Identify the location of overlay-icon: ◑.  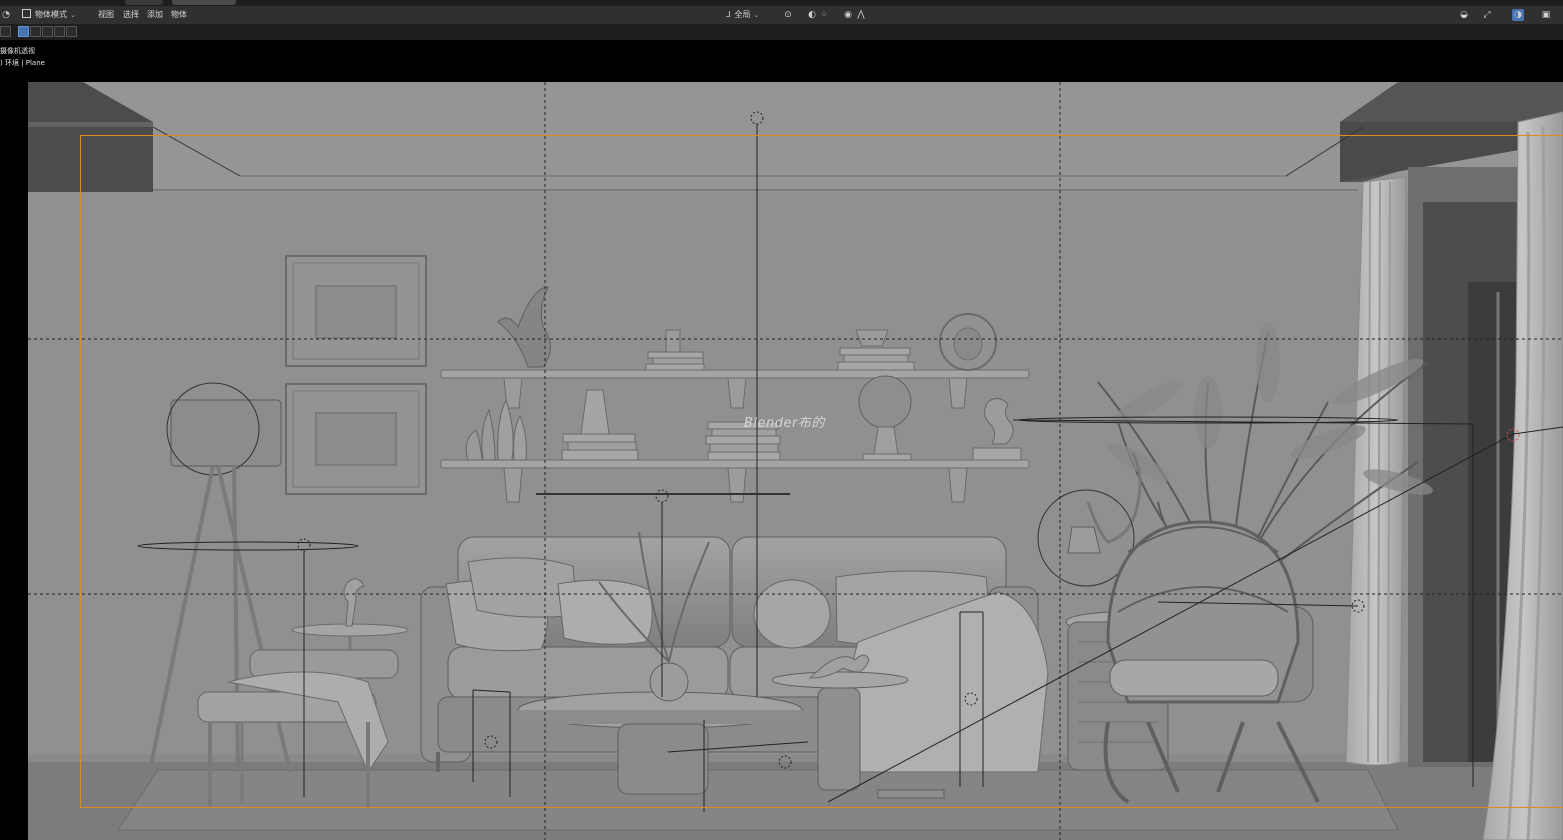
(1518, 15).